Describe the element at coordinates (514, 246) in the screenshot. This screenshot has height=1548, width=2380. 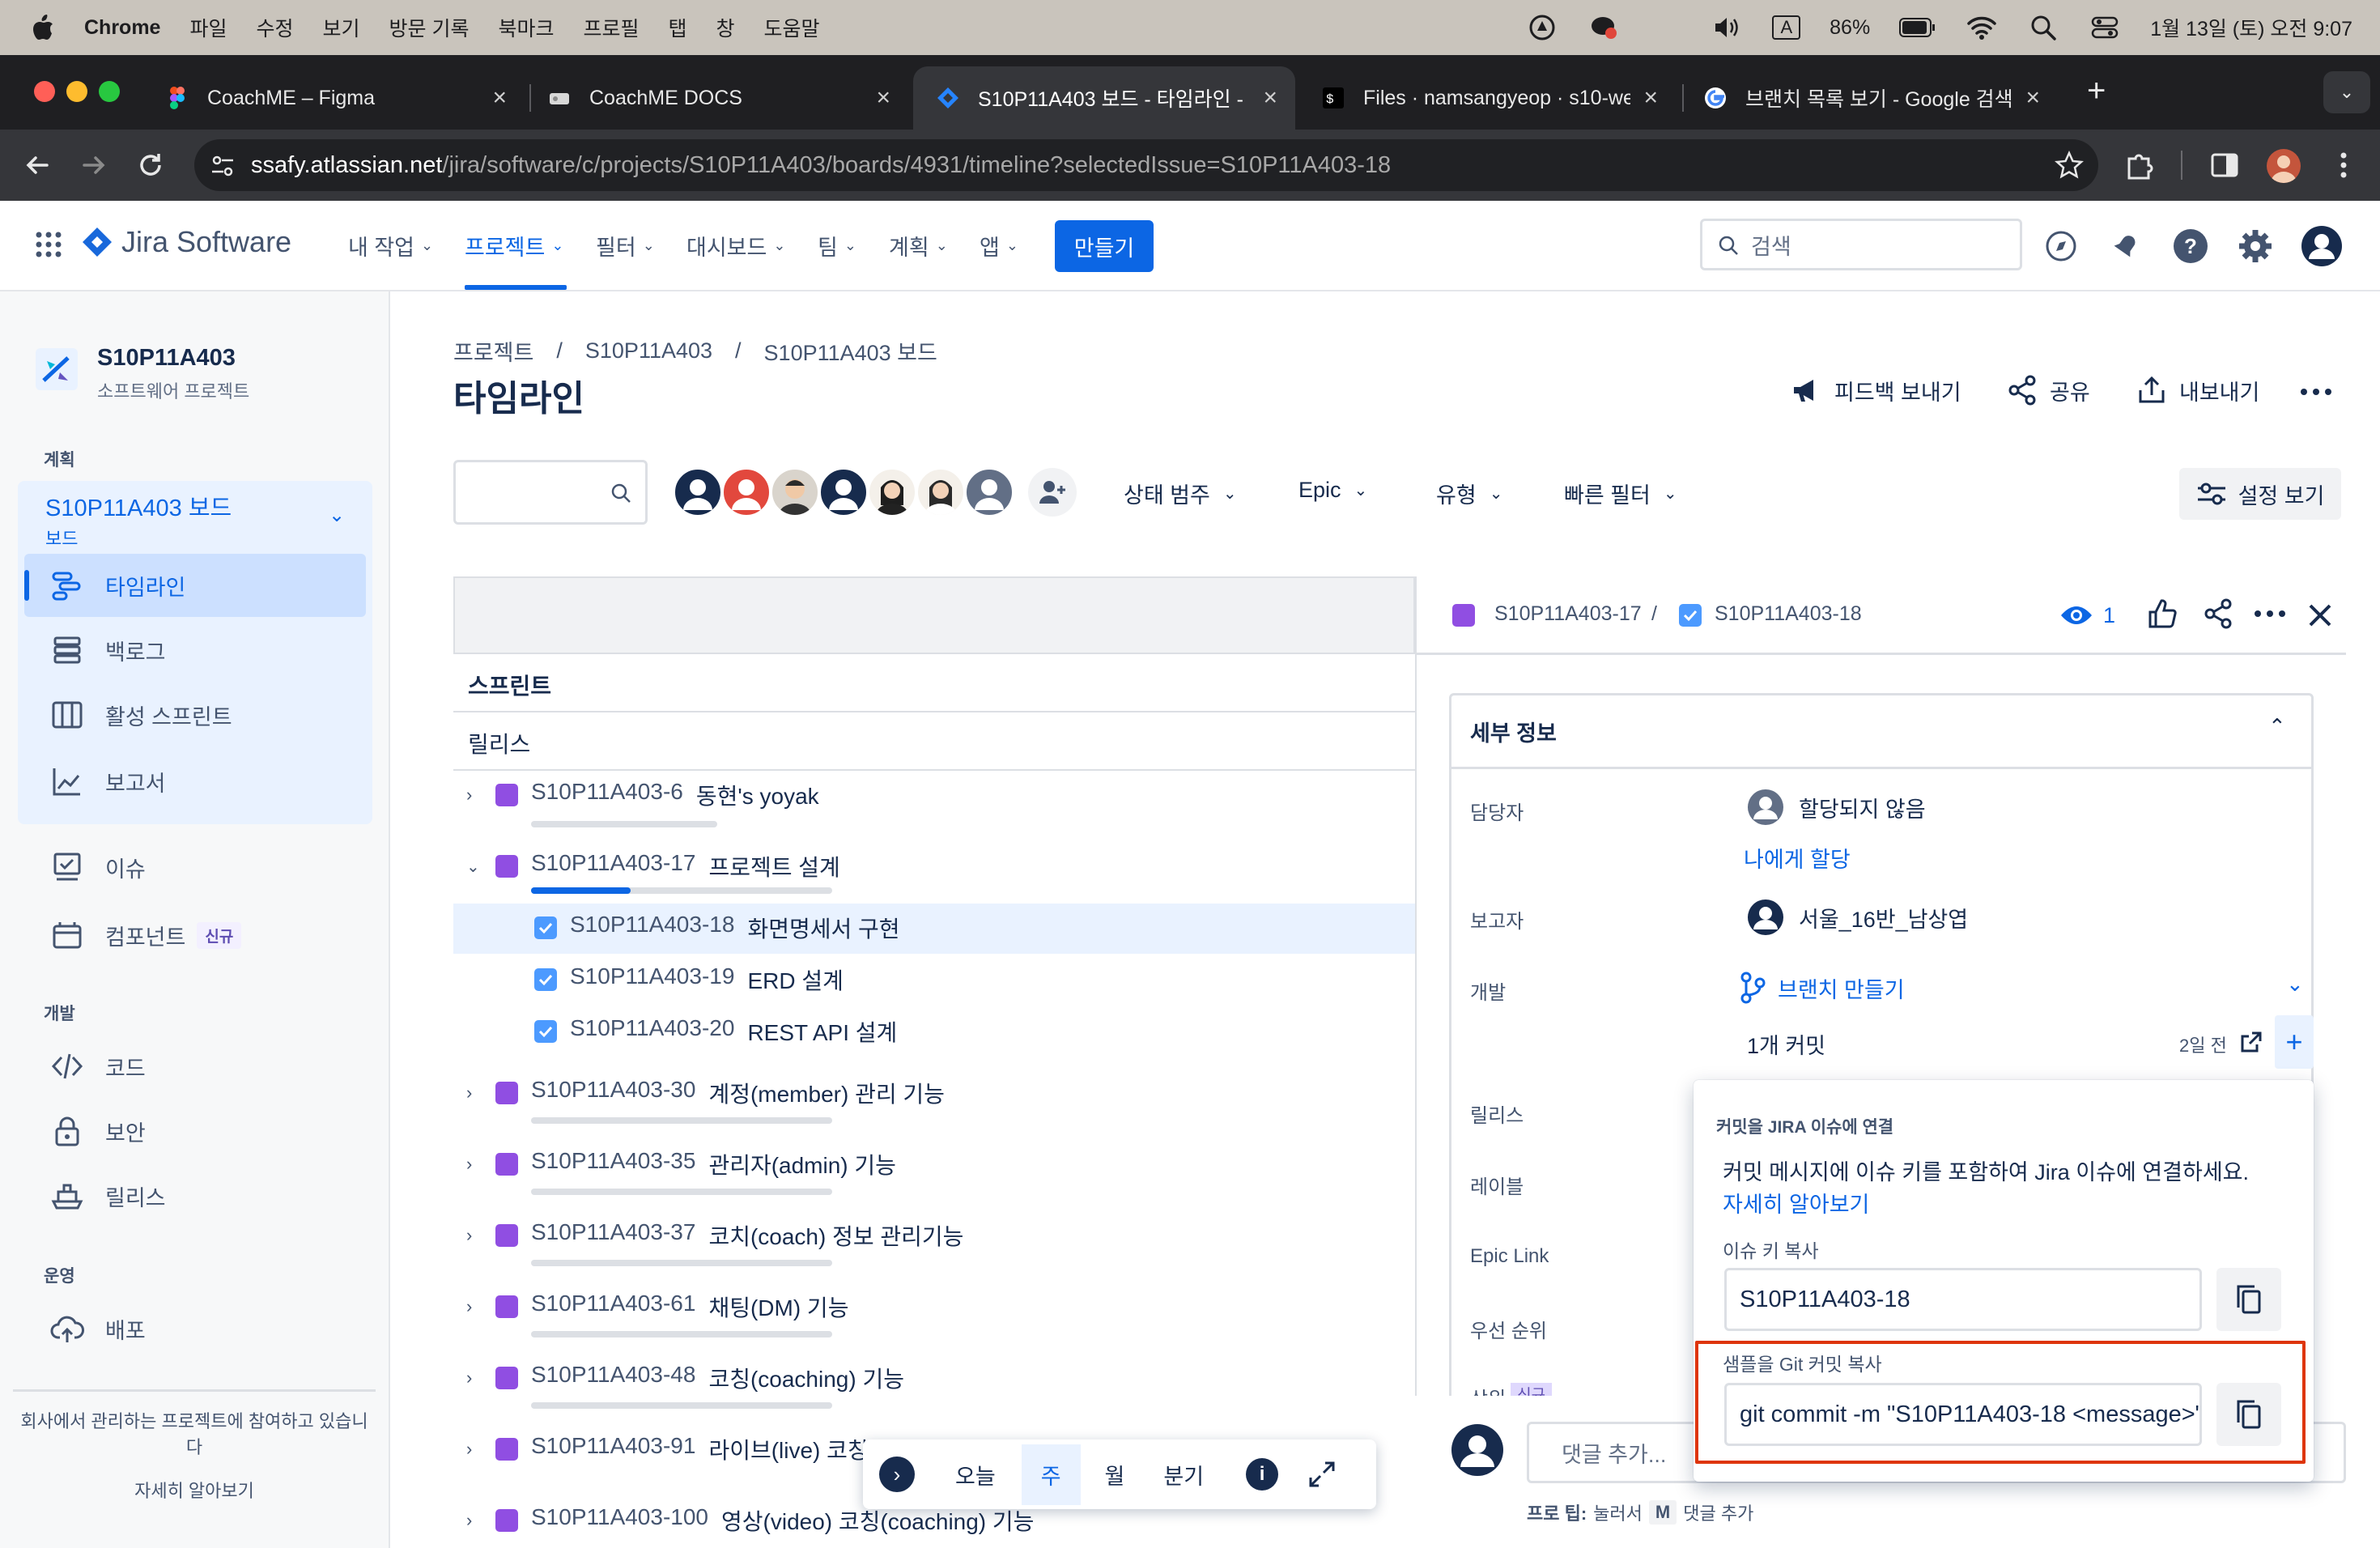
I see `nav-projects: 프로젝트 ⌄` at that location.